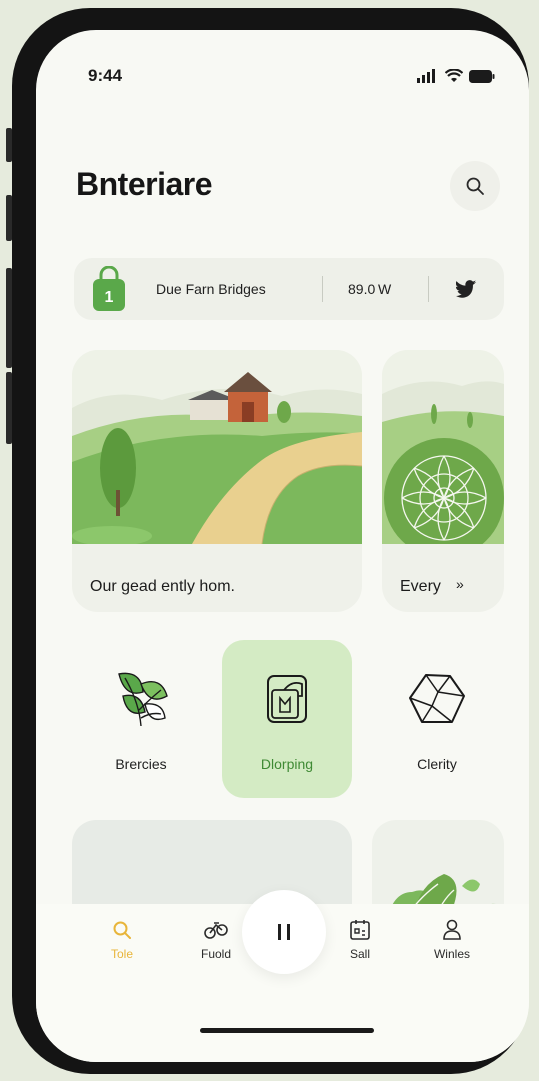  What do you see at coordinates (216, 930) in the screenshot?
I see `bike-icon` at bounding box center [216, 930].